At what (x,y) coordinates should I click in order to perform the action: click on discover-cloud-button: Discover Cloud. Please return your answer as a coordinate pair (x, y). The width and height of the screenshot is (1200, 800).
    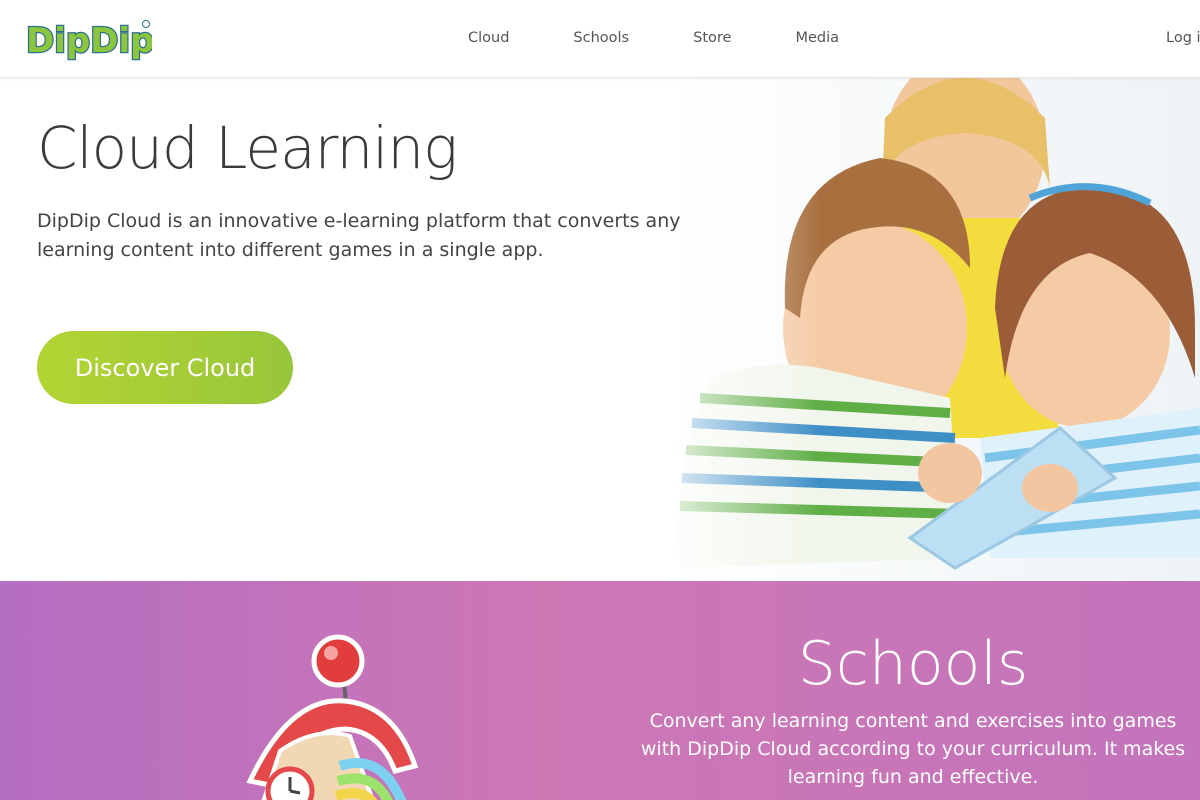
    Looking at the image, I should click on (165, 367).